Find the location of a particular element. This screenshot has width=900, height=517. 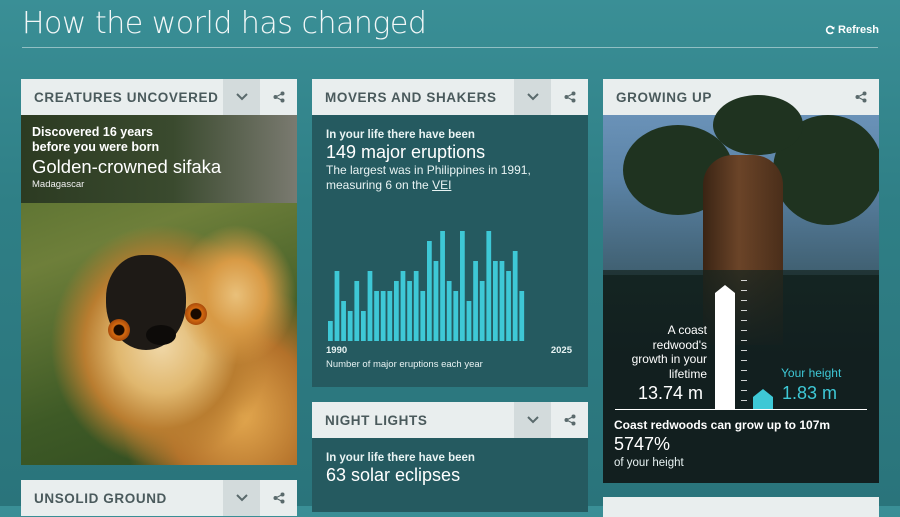

next-card-header is located at coordinates (741, 507).